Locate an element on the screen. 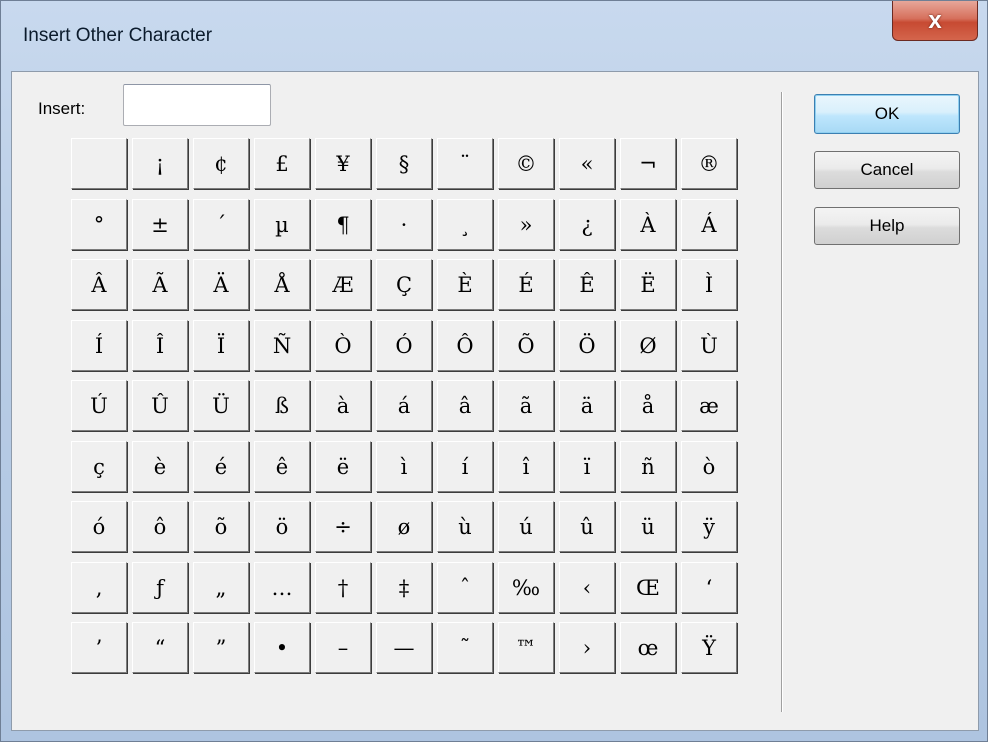 Image resolution: width=988 pixels, height=742 pixels. character-cell: ¡ is located at coordinates (160, 163).